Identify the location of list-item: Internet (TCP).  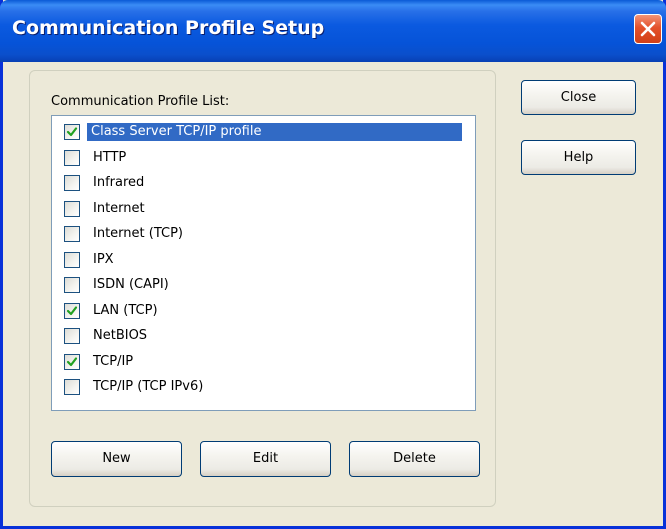
(263, 233).